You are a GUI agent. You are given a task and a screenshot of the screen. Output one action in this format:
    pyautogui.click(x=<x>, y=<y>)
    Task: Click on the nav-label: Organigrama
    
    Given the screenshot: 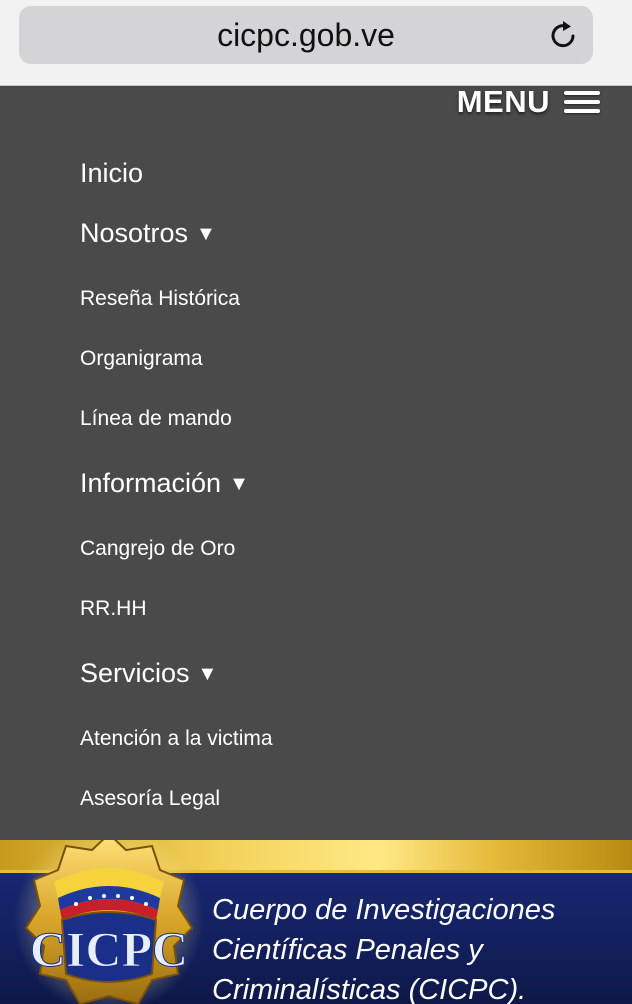 What is the action you would take?
    pyautogui.click(x=141, y=358)
    